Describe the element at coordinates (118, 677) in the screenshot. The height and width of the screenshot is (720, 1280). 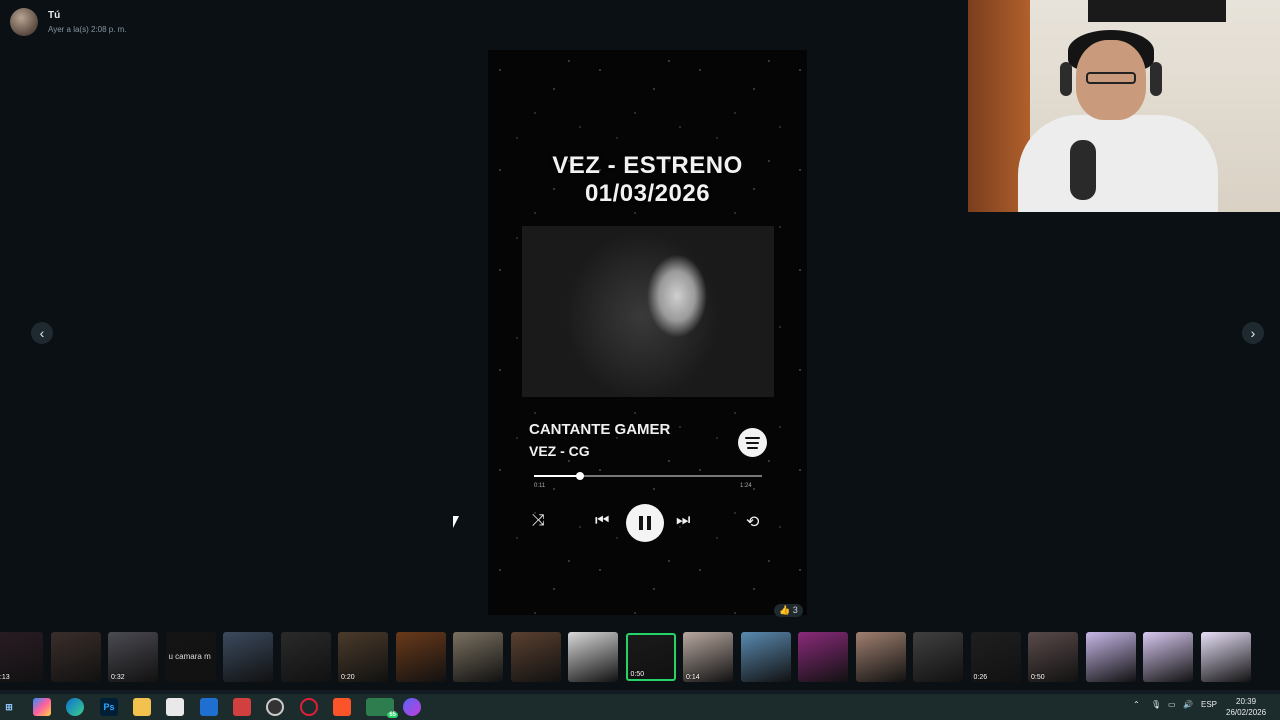
I see `video-duration: 0:32` at that location.